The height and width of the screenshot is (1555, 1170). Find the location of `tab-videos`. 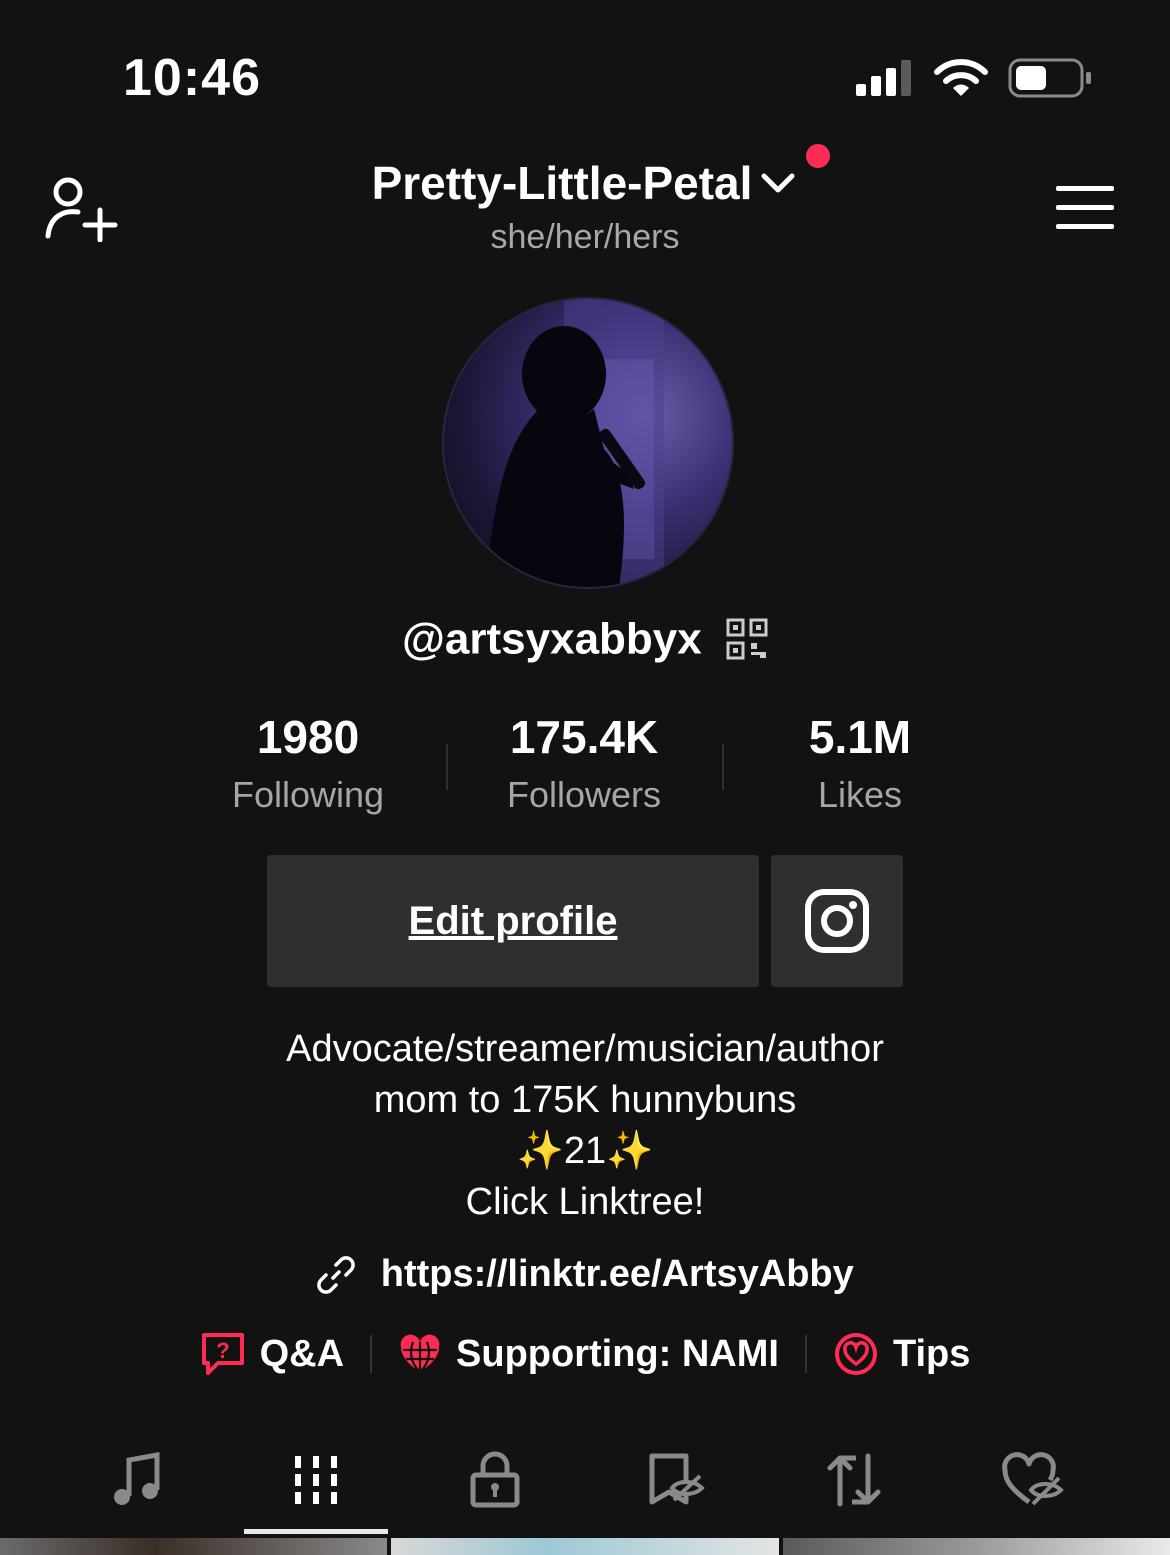

tab-videos is located at coordinates (316, 1480).